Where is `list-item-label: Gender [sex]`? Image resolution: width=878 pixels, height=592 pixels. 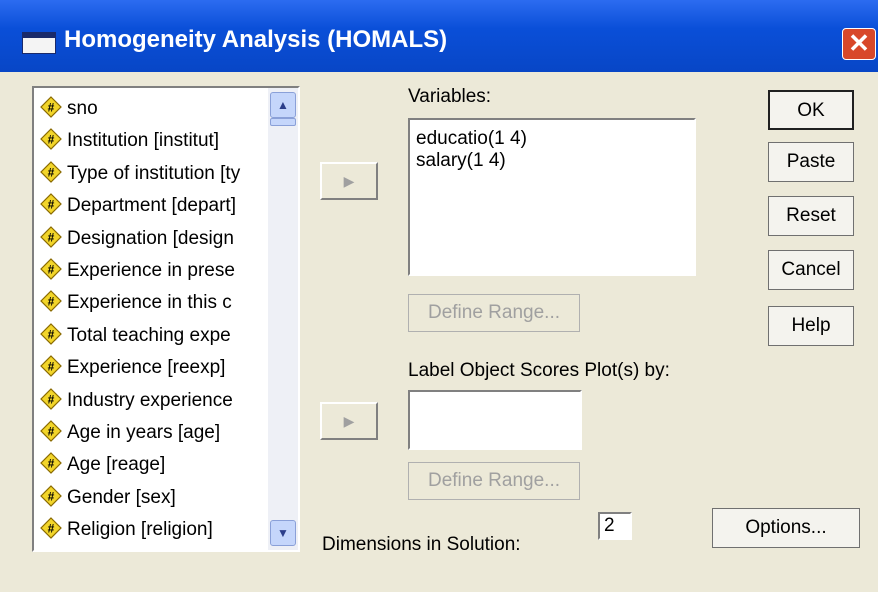 list-item-label: Gender [sex] is located at coordinates (121, 497).